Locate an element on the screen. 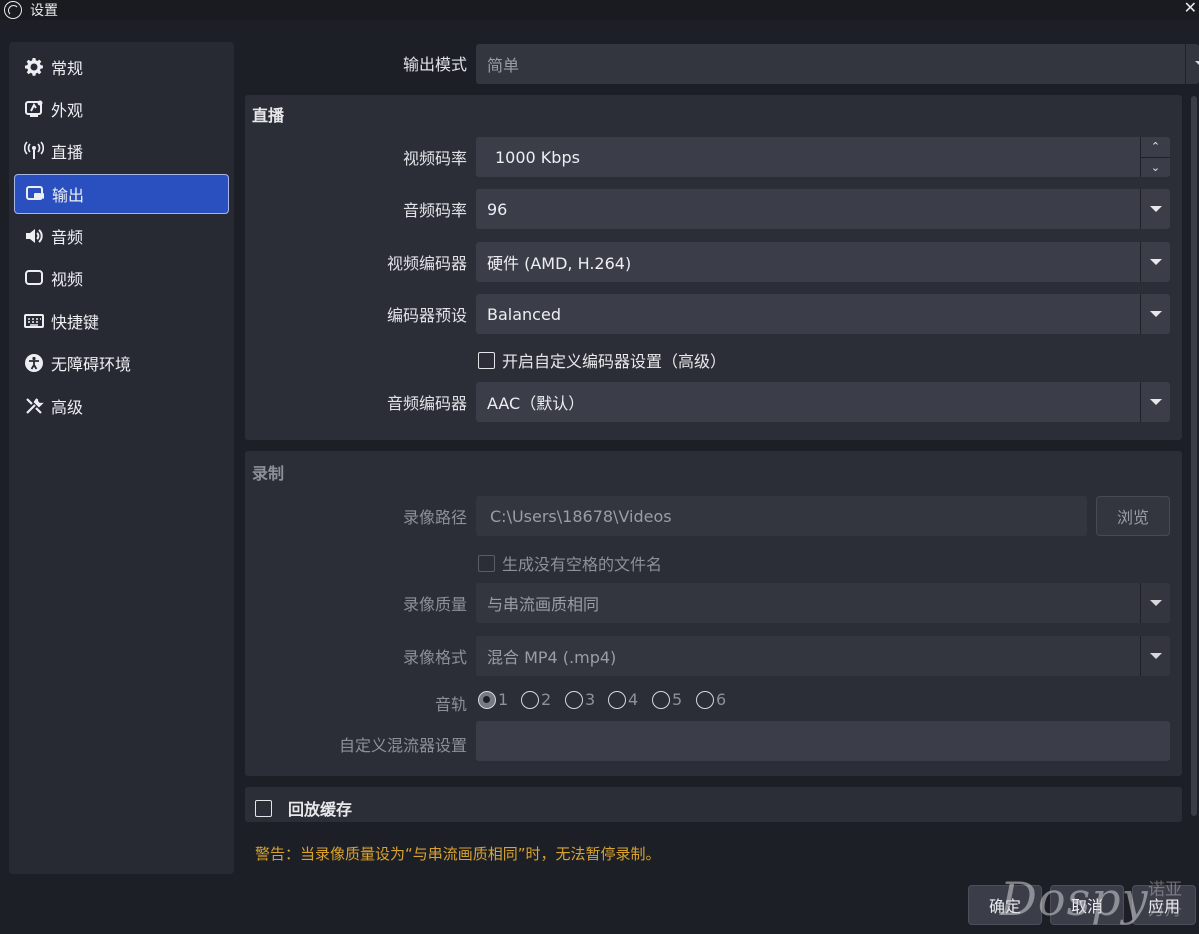  audio-bitrate-value: 96 is located at coordinates (497, 209).